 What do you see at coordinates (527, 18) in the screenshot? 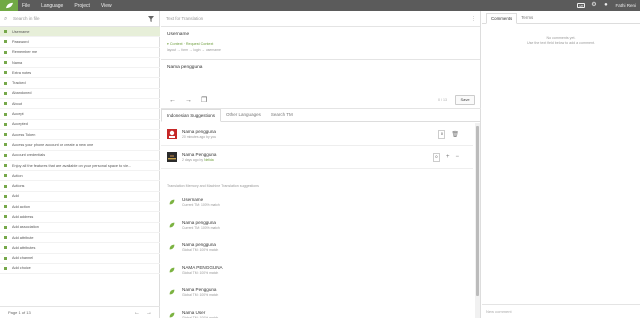
I see `tab-terms: Terms` at bounding box center [527, 18].